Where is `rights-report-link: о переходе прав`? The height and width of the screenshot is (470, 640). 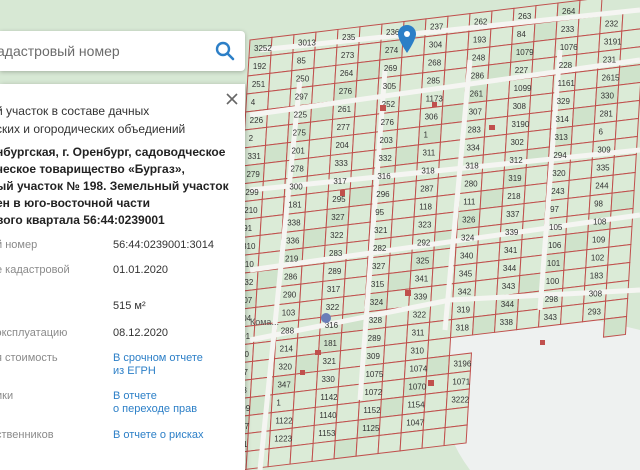 rights-report-link: о переходе прав is located at coordinates (155, 409).